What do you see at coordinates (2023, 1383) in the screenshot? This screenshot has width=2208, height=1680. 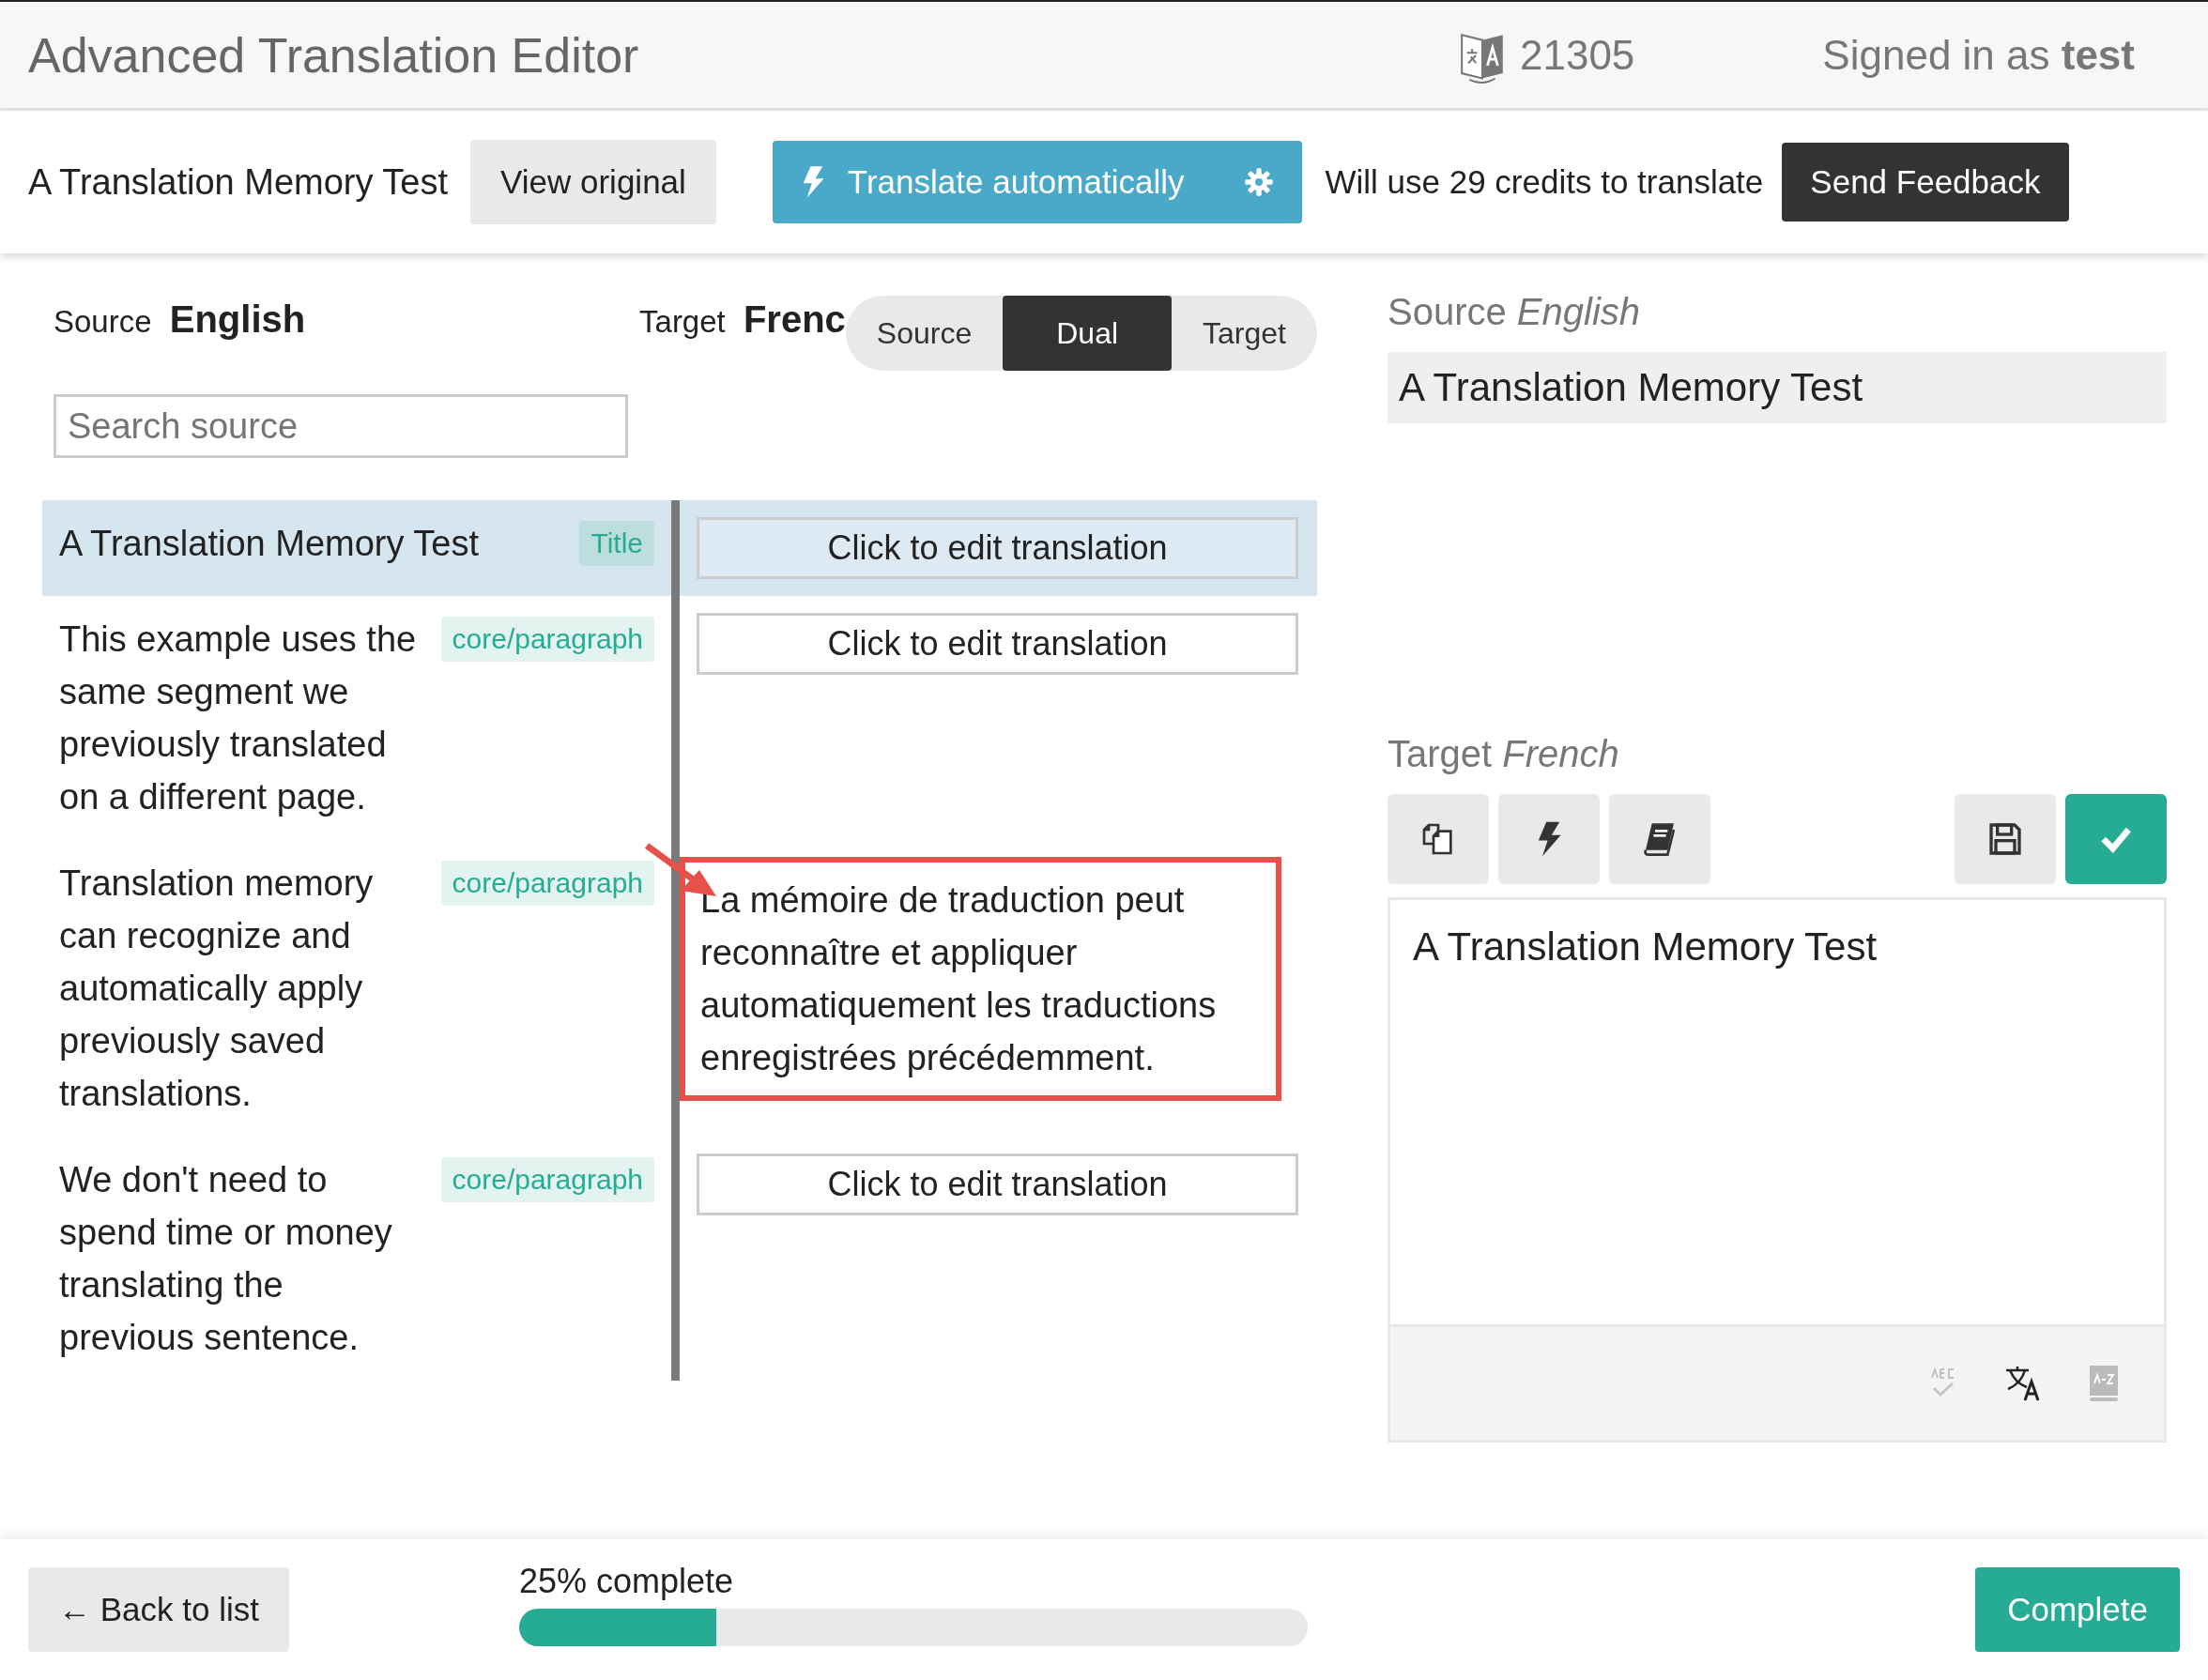 I see `translate-icon` at bounding box center [2023, 1383].